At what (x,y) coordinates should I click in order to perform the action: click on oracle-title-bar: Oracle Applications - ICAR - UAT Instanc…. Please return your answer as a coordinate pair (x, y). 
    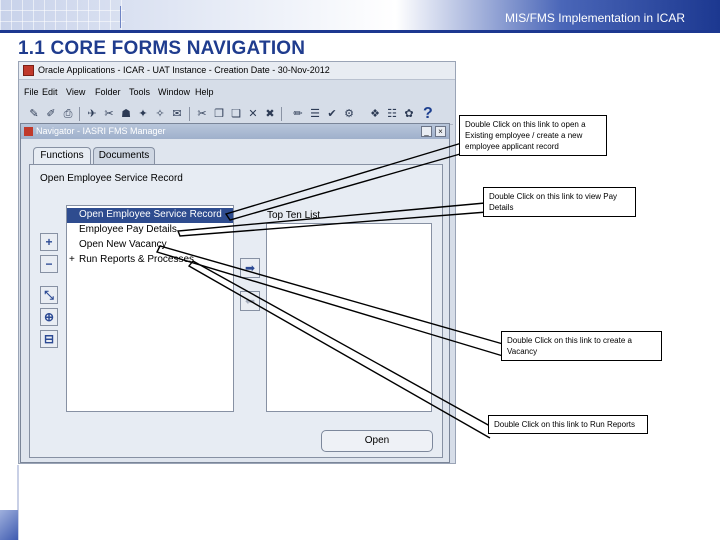
    Looking at the image, I should click on (237, 71).